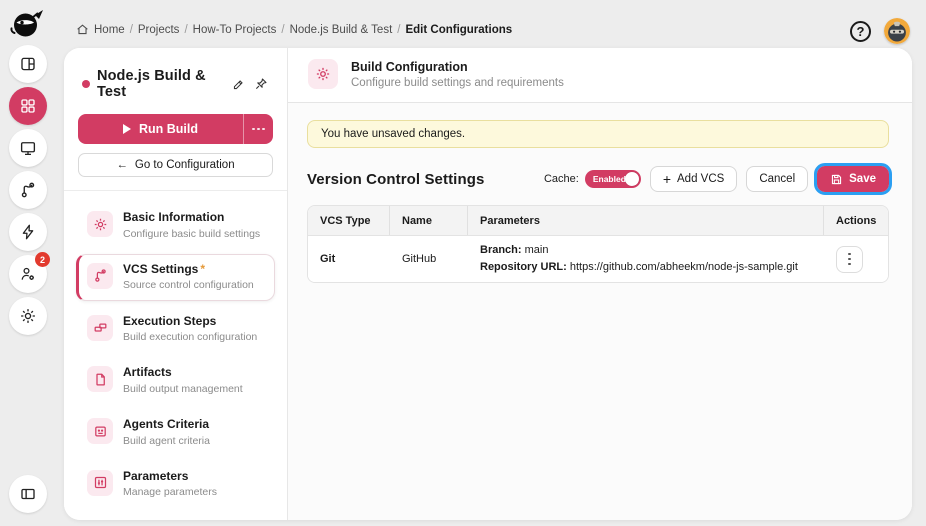  What do you see at coordinates (168, 129) in the screenshot?
I see `run-build-label: Run Build` at bounding box center [168, 129].